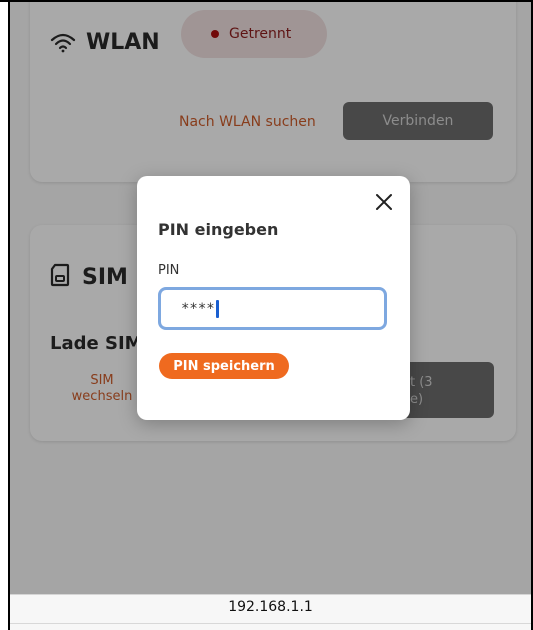 Image resolution: width=533 pixels, height=630 pixels. I want to click on save-pin-button: PIN speichern, so click(224, 366).